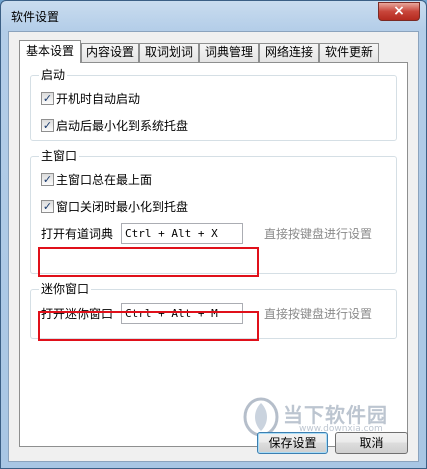 This screenshot has width=427, height=469. Describe the element at coordinates (47, 179) in the screenshot. I see `always-on-top-checkbox: ✓` at that location.